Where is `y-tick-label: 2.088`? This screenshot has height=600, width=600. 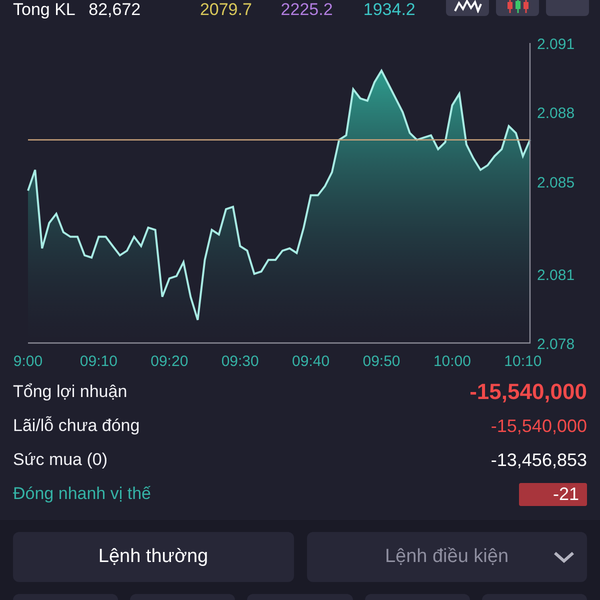
y-tick-label: 2.088 is located at coordinates (556, 113).